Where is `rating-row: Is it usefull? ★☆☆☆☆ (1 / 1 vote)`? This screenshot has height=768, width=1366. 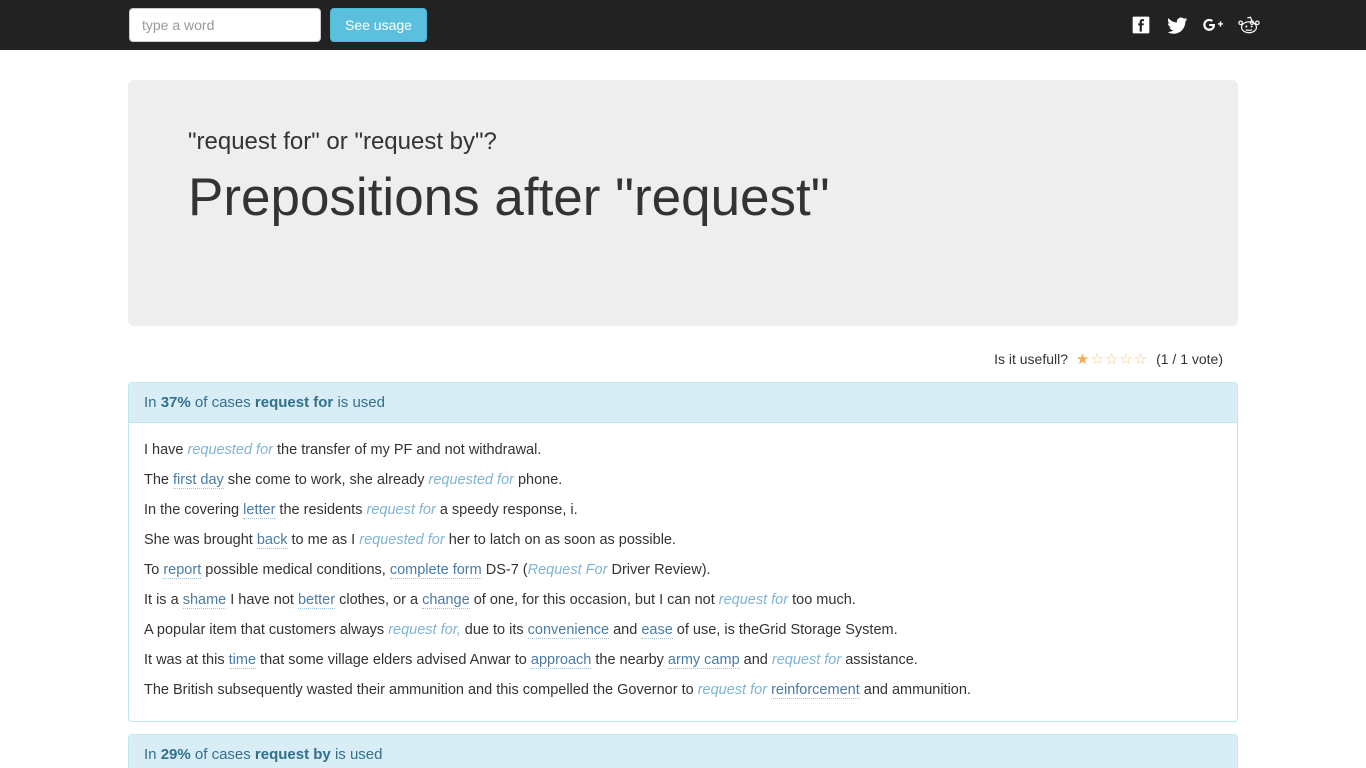 rating-row: Is it usefull? ★☆☆☆☆ (1 / 1 vote) is located at coordinates (683, 360).